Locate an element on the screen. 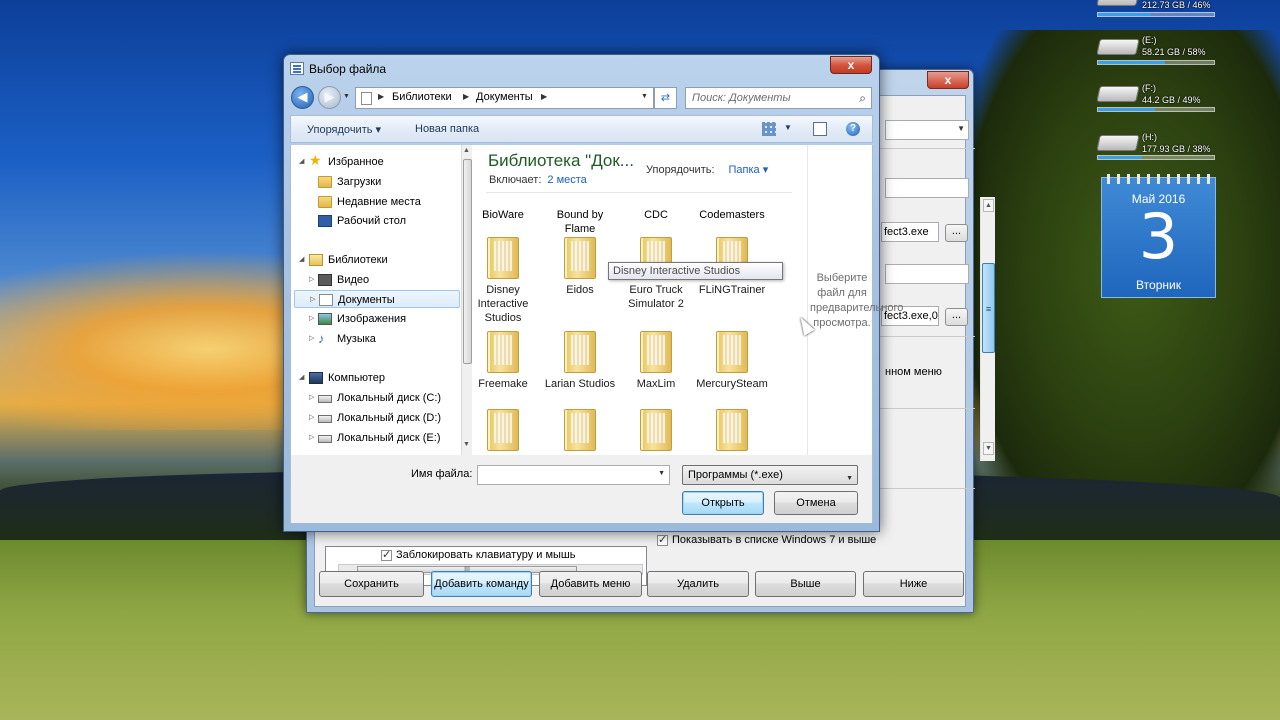  folder-item: Codemasters is located at coordinates (732, 215).